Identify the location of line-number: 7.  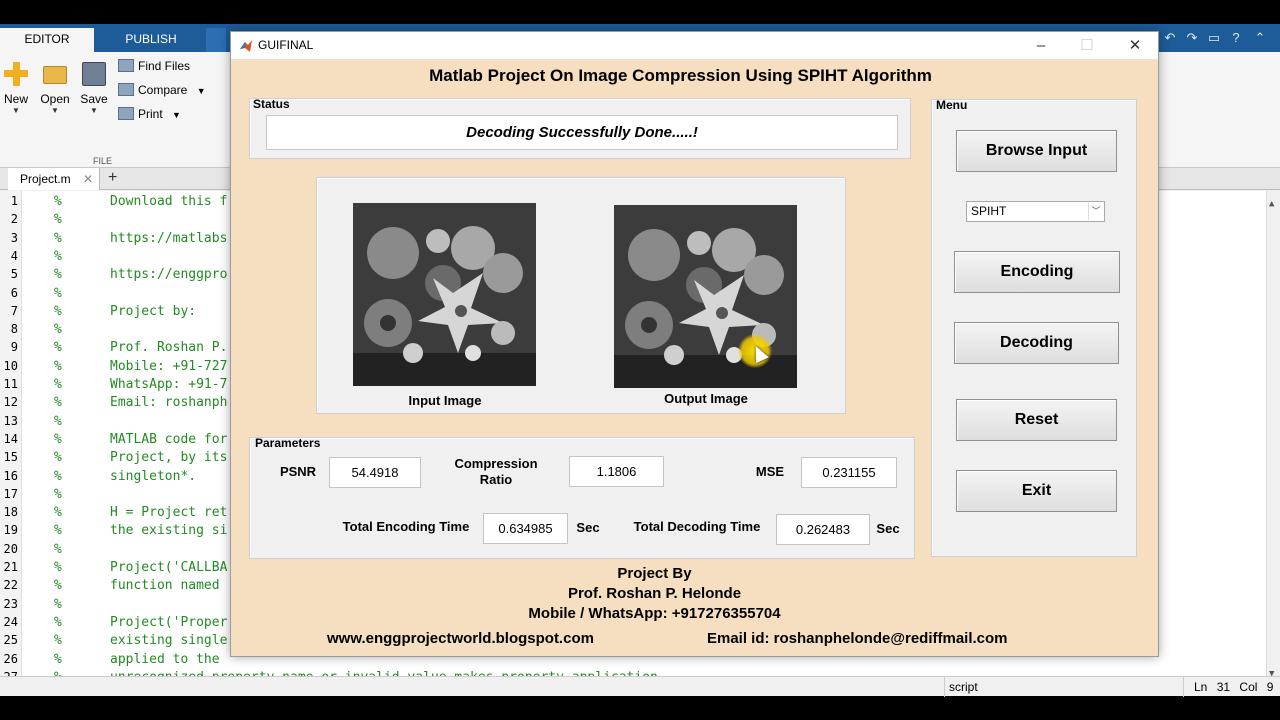
(14, 310).